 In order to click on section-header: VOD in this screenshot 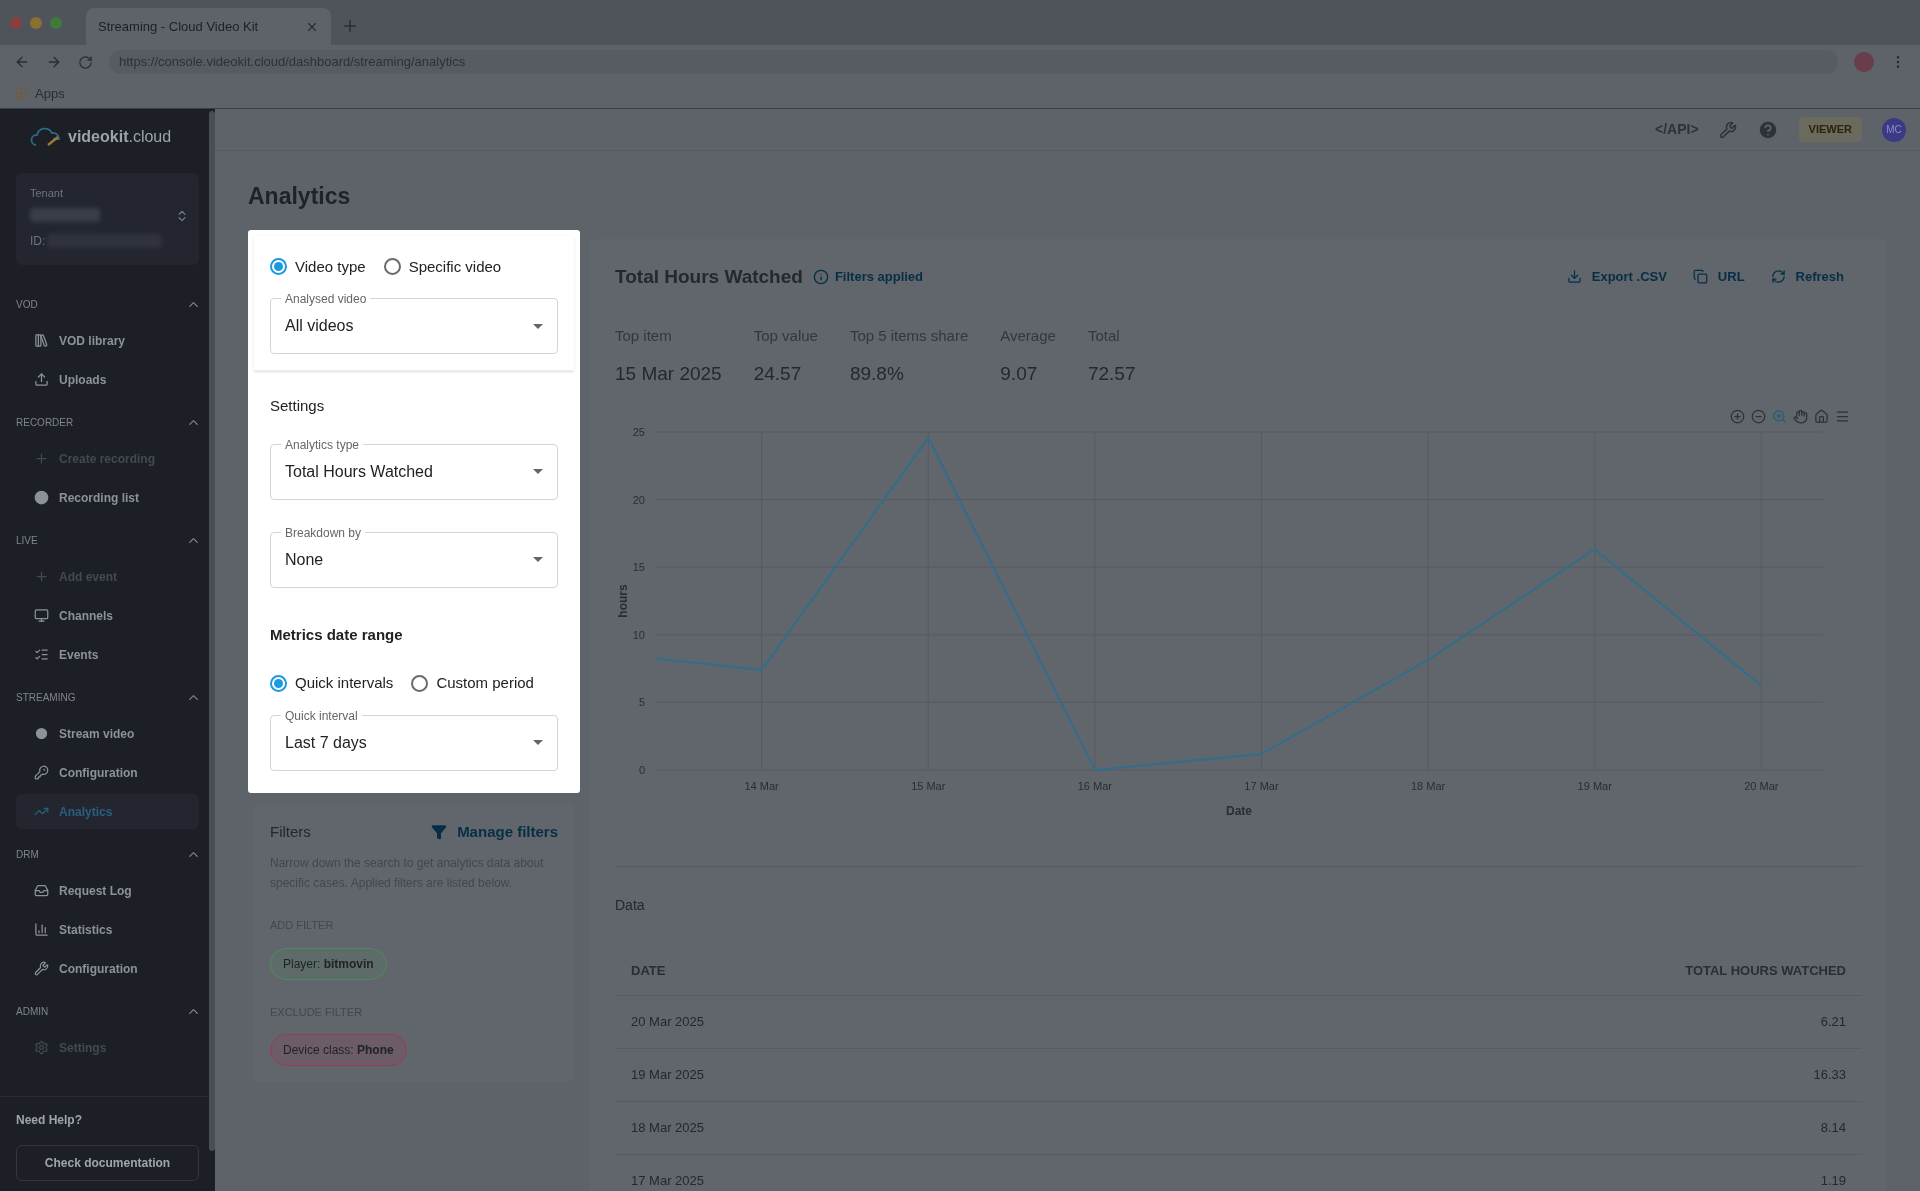, I will do `click(103, 304)`.